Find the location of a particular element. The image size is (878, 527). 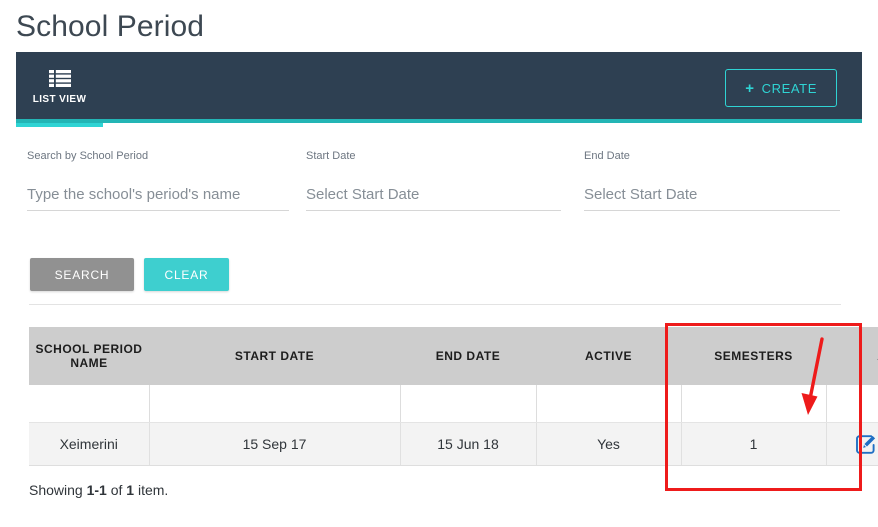

end-date-input is located at coordinates (712, 196).